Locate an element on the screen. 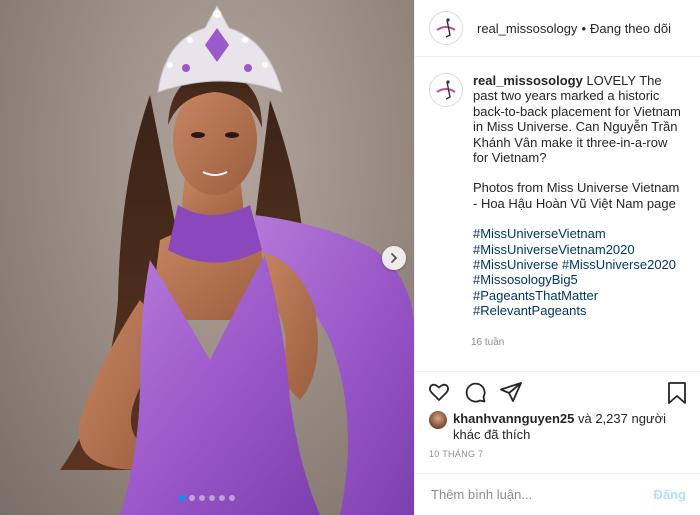  comment-bar: Đăng is located at coordinates (557, 494).